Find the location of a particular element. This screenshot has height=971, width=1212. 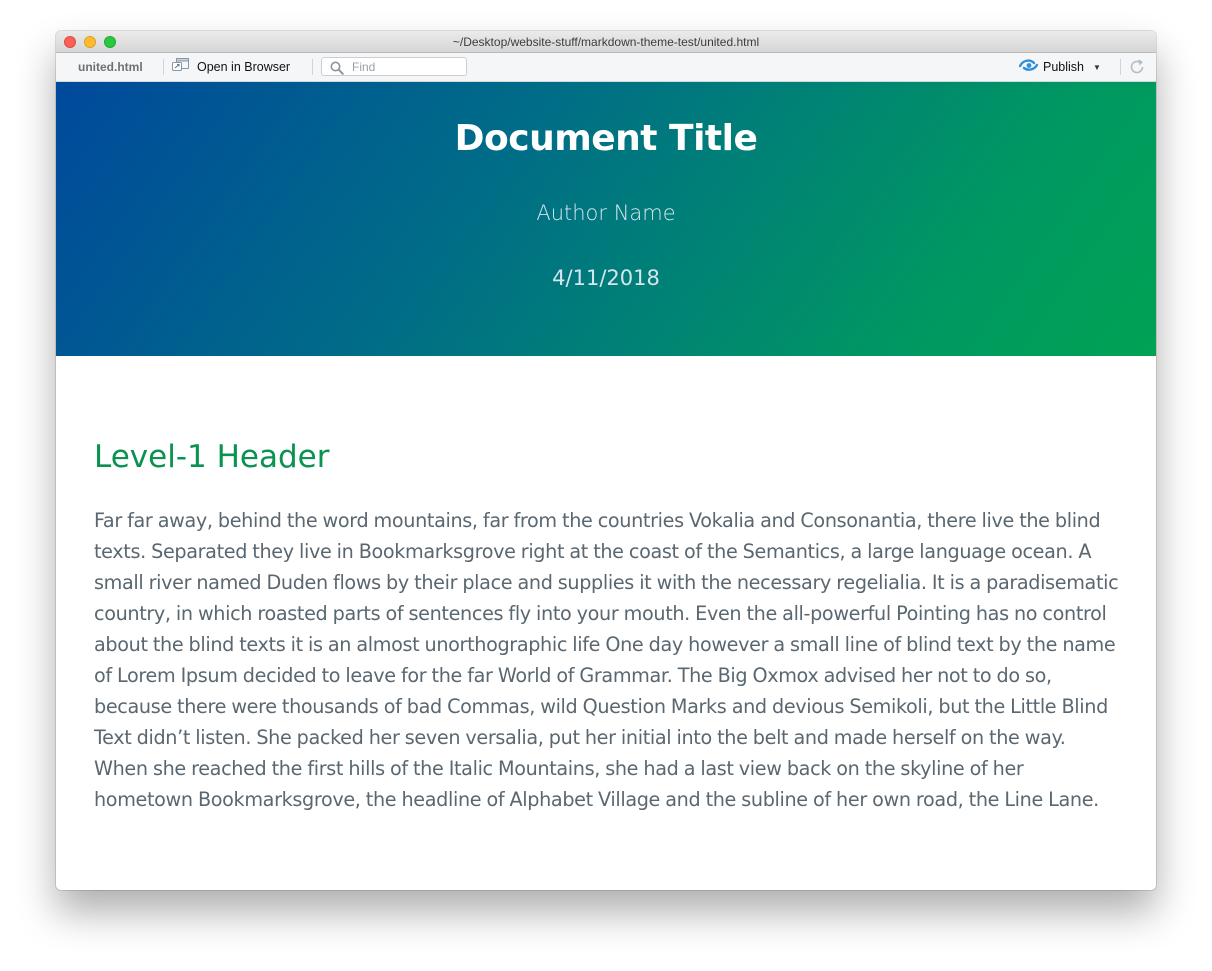

publish-icon is located at coordinates (1028, 67).